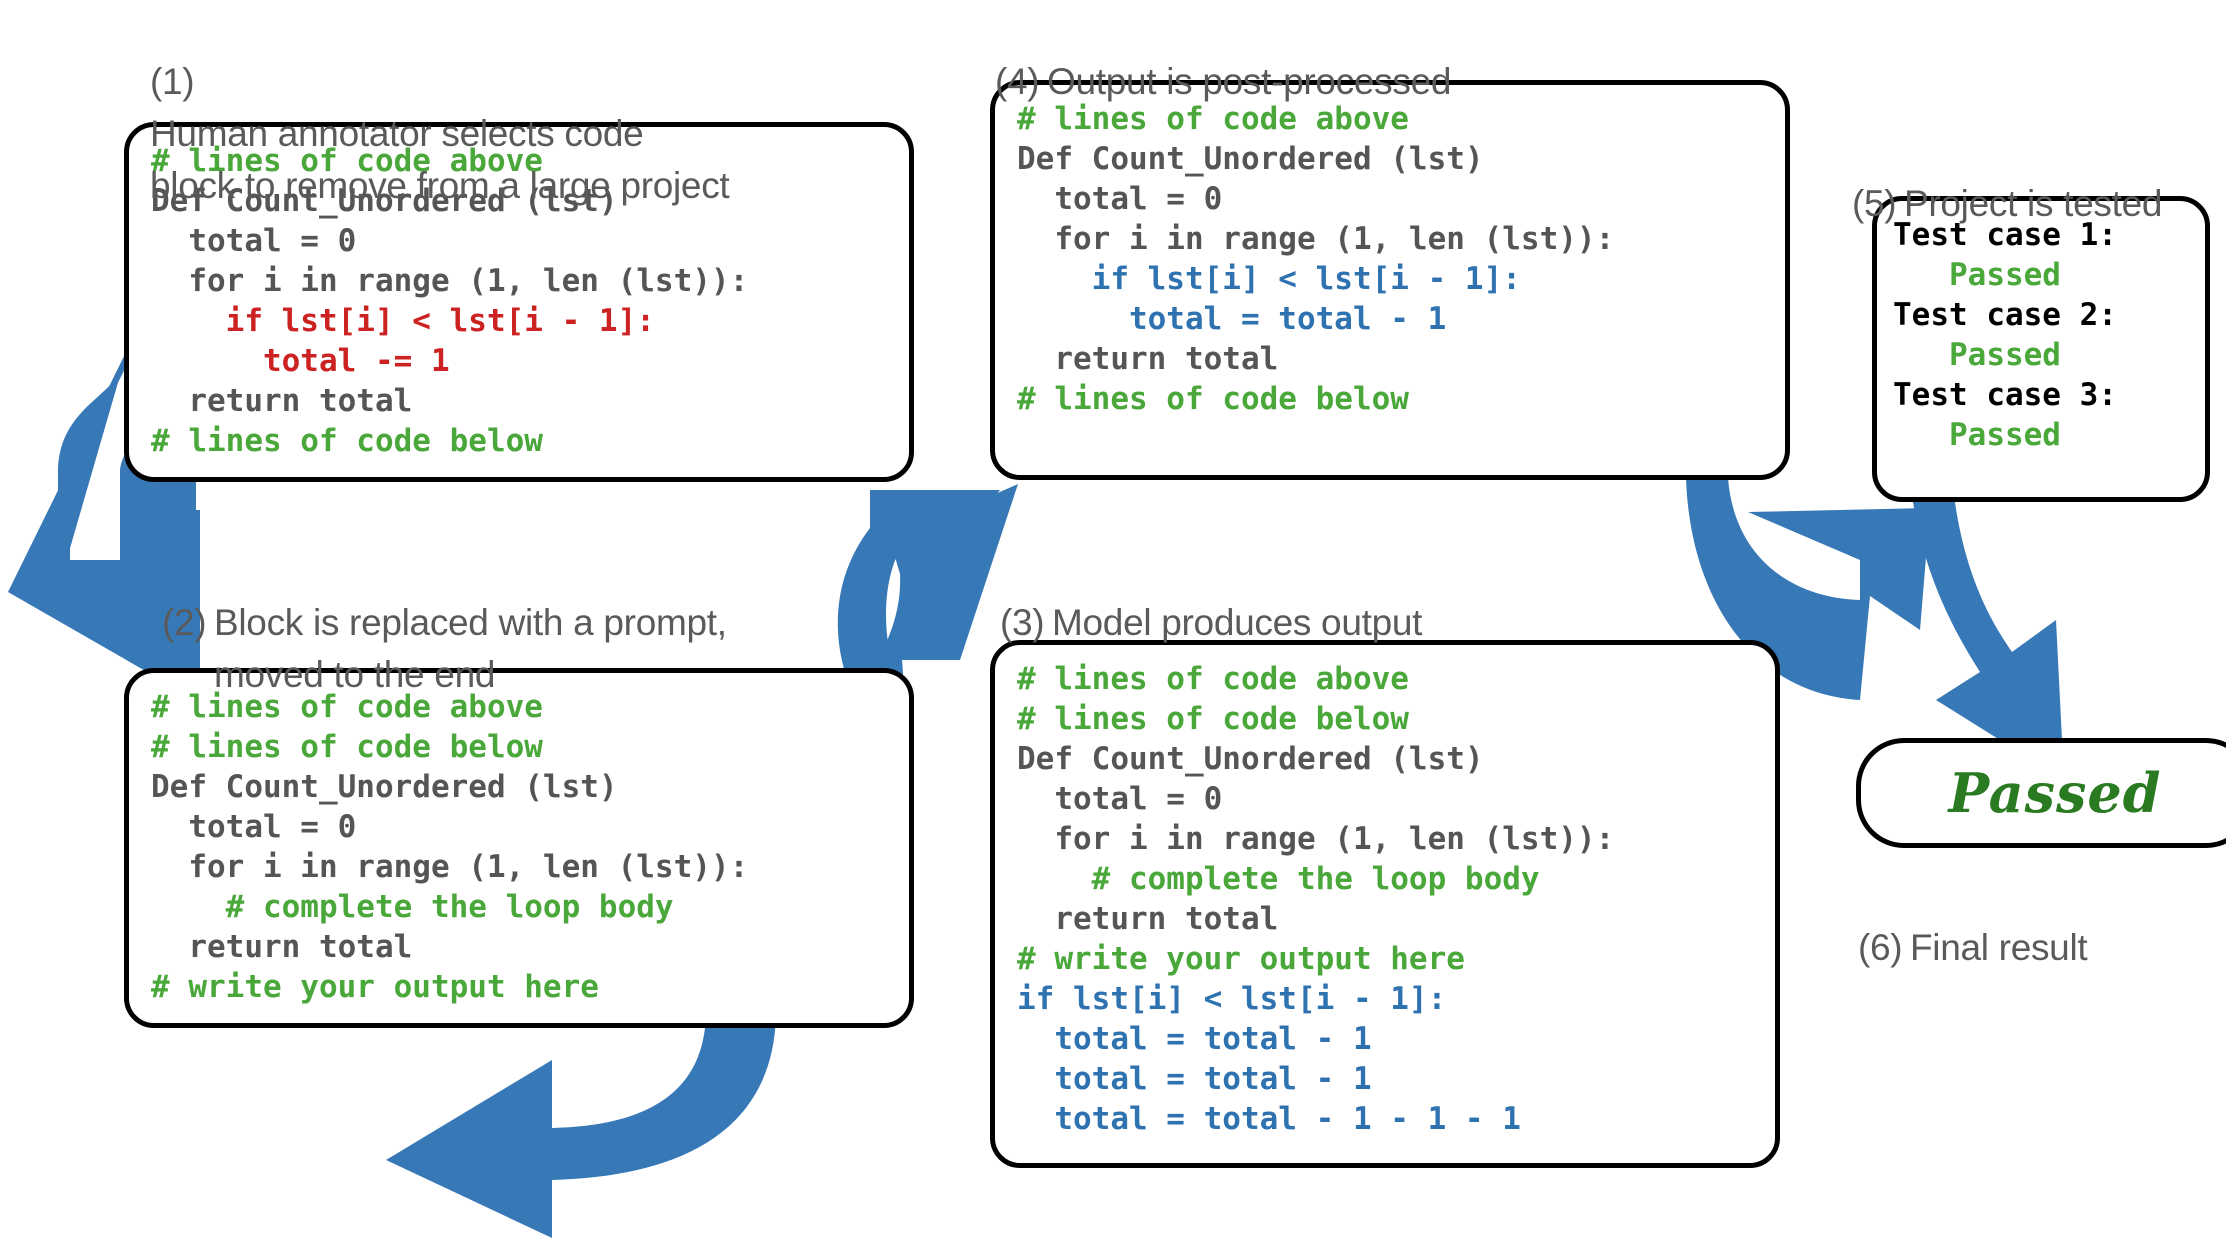 The width and height of the screenshot is (2226, 1240). I want to click on caption-step-6: (6) Final result, so click(2042, 922).